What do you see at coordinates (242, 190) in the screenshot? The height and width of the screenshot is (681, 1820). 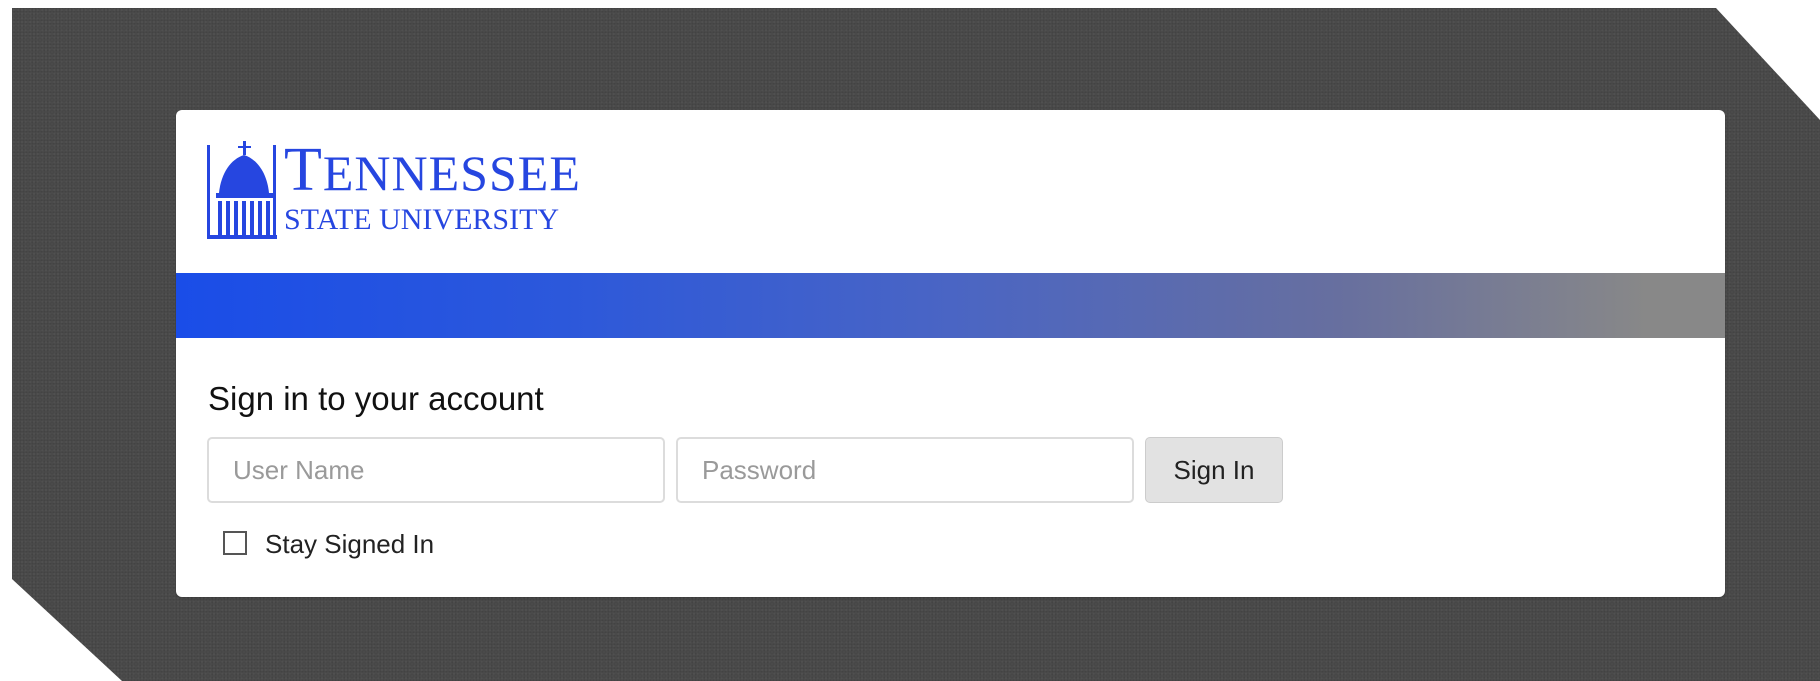 I see `university-building-icon` at bounding box center [242, 190].